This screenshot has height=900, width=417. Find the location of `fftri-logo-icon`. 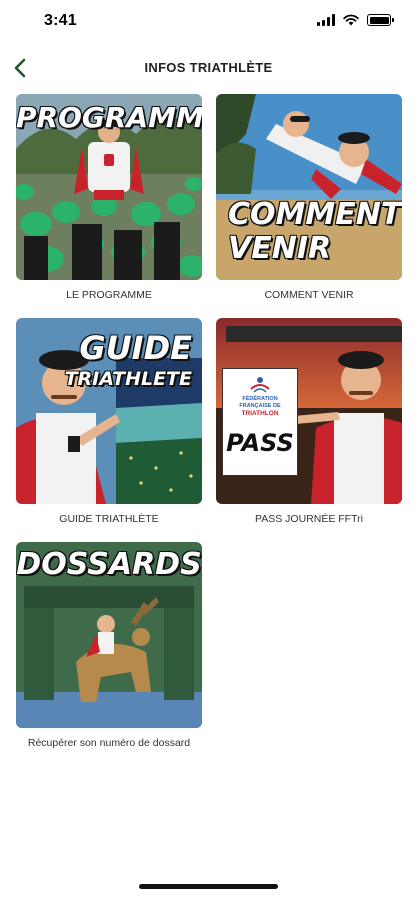

fftri-logo-icon is located at coordinates (260, 384).